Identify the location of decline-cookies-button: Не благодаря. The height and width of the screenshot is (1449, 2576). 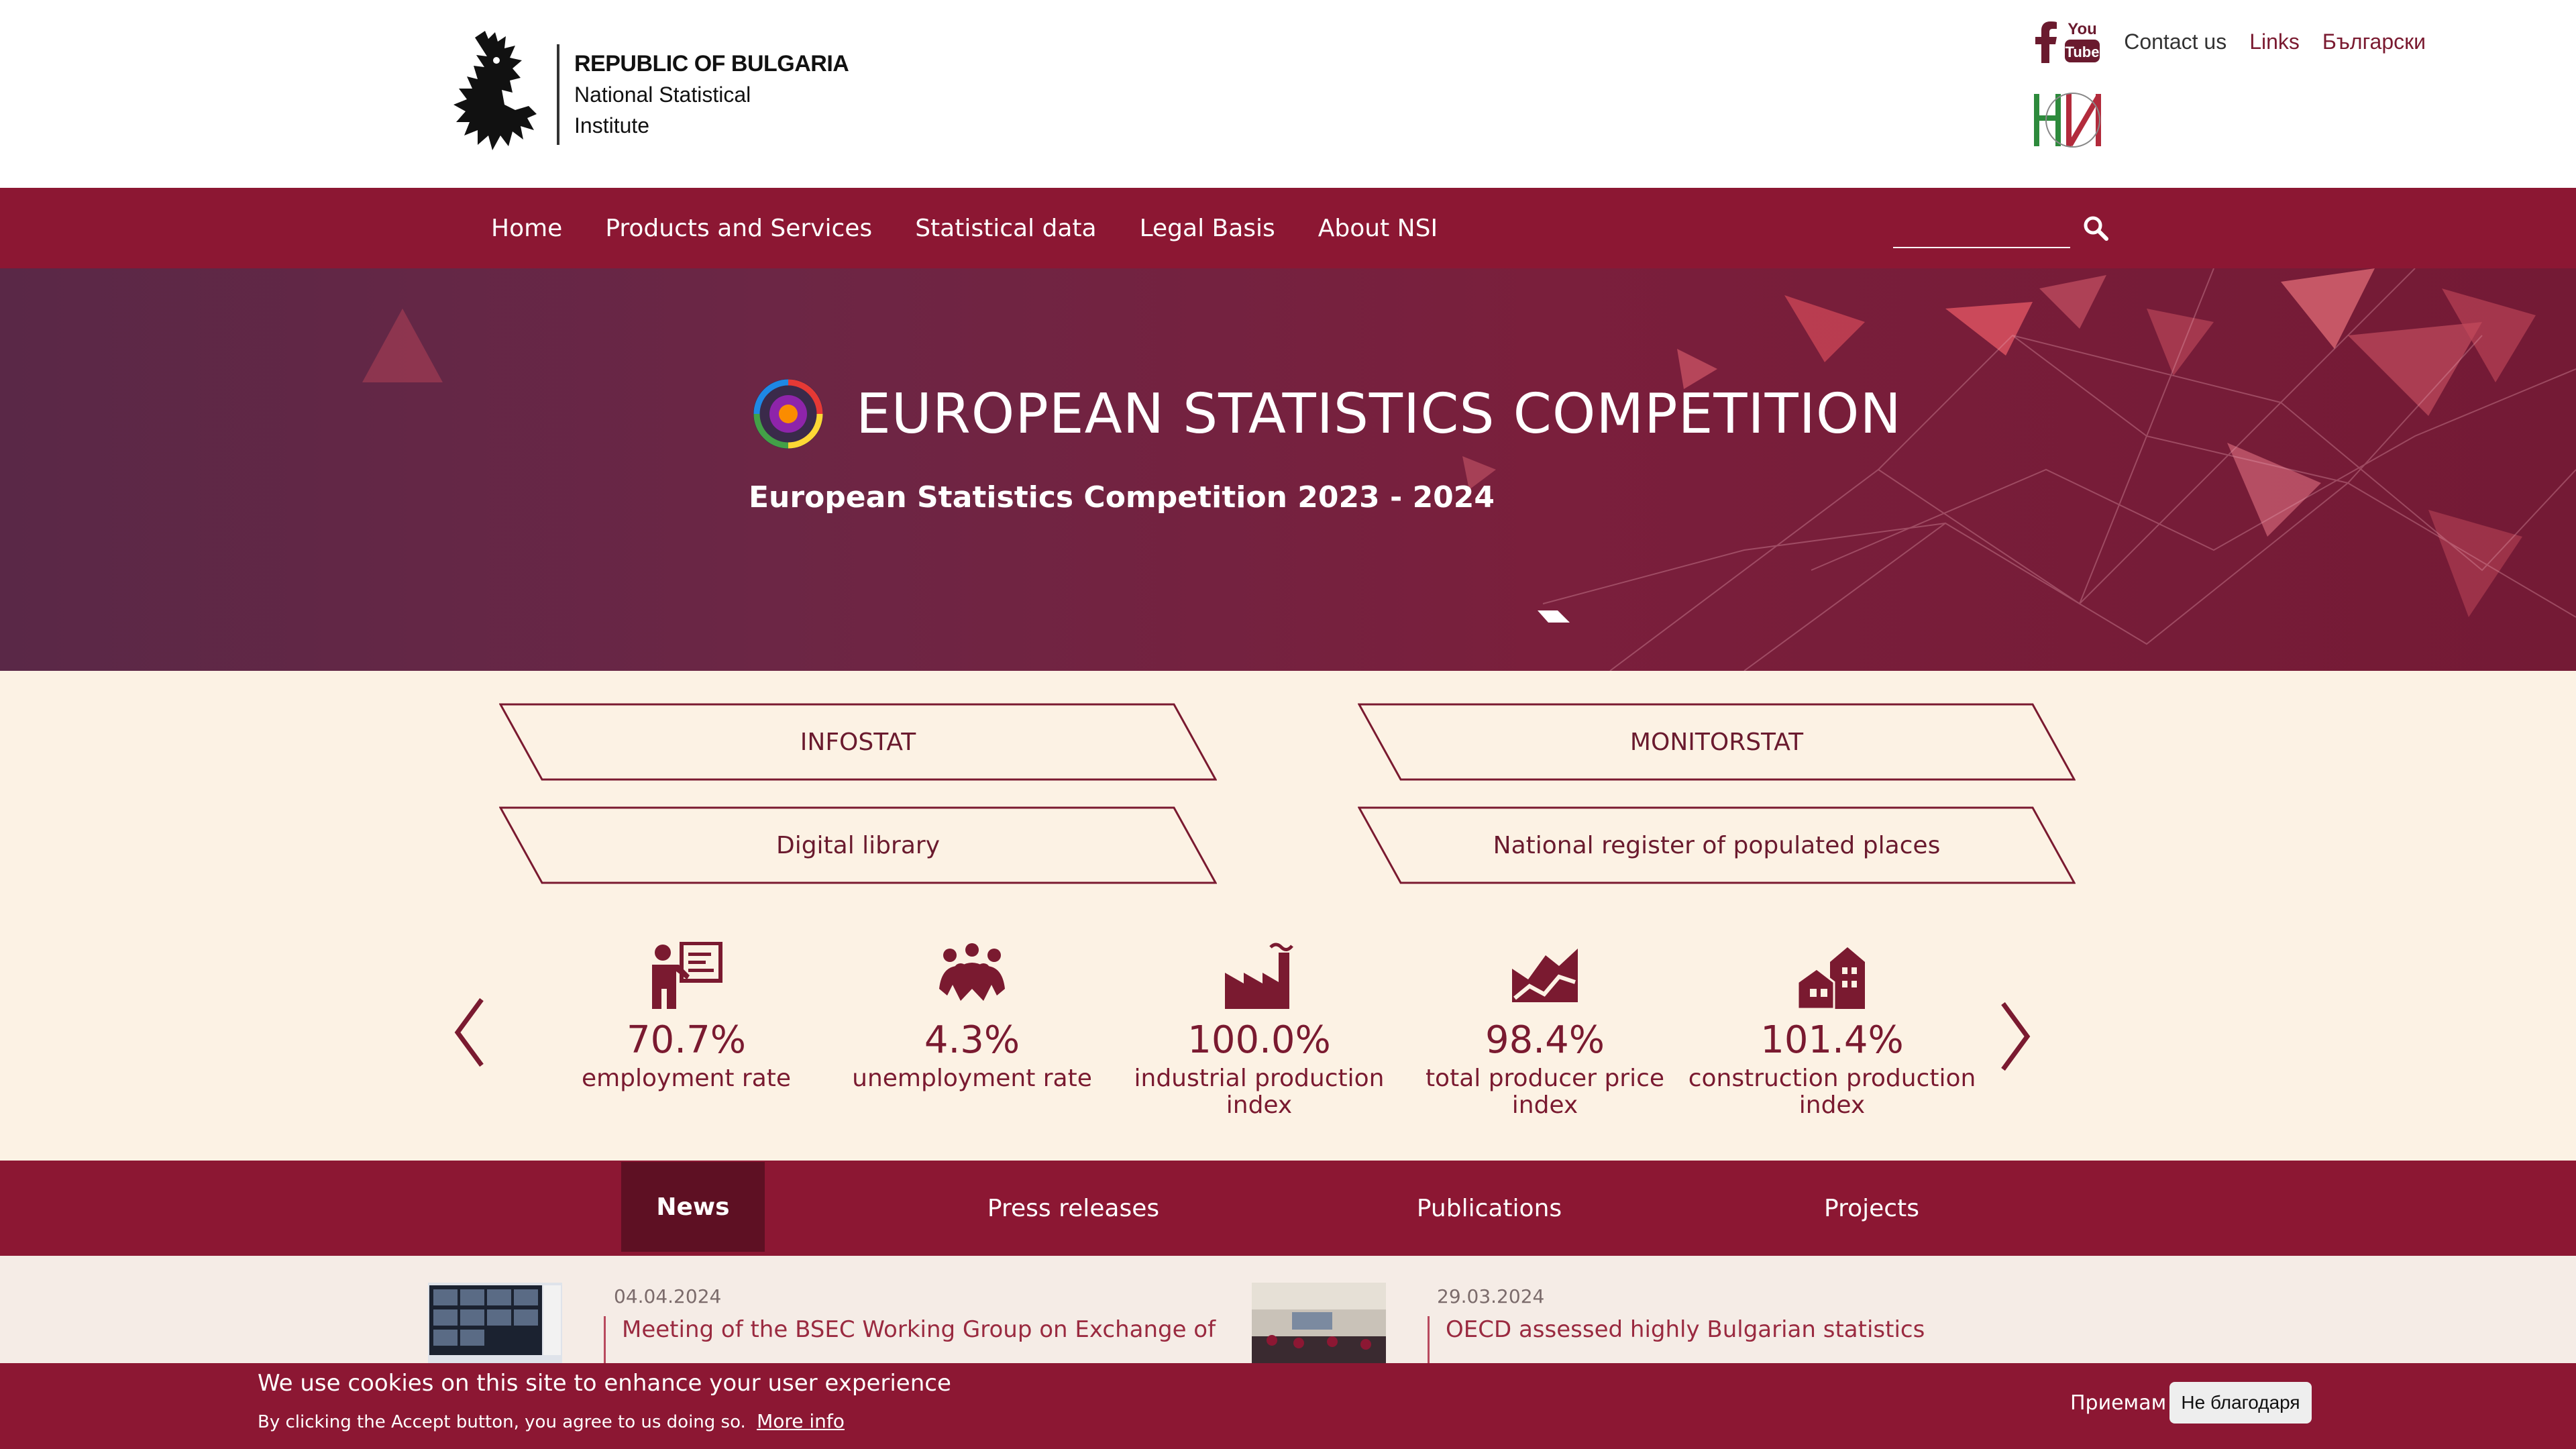
(2240, 1403).